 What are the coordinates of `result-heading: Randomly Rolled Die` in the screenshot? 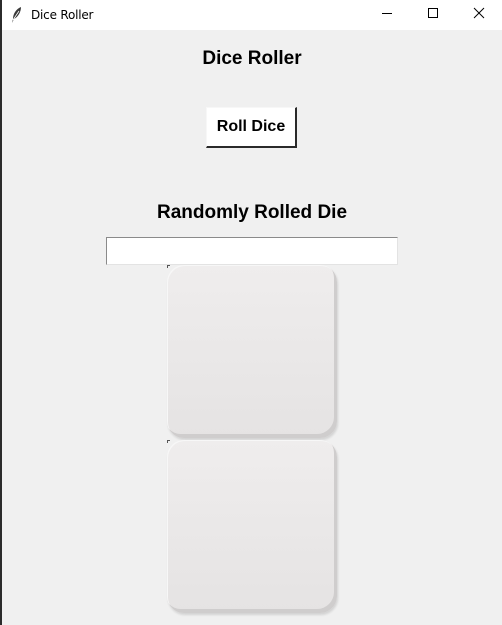 It's located at (252, 212).